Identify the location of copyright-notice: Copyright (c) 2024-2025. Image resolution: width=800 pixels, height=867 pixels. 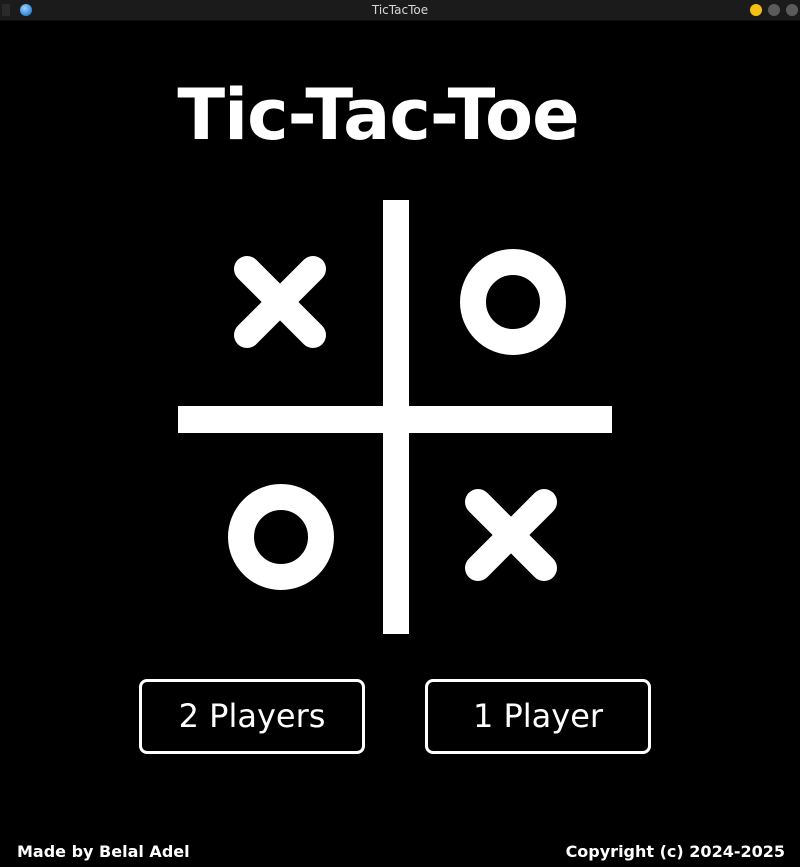
(675, 851).